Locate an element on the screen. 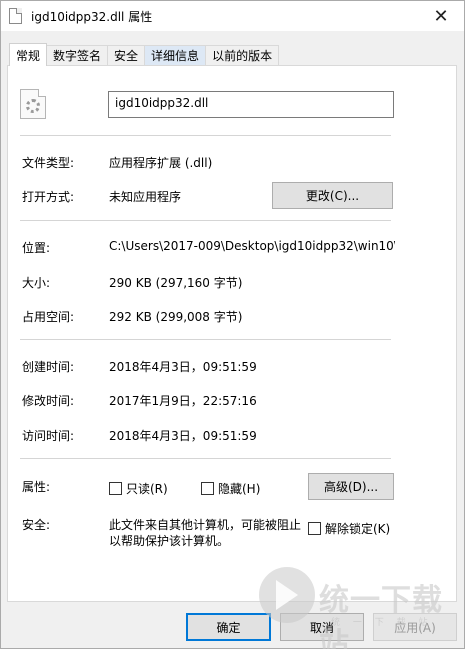 This screenshot has height=649, width=465. unblock-checkbox: 解除锁定(K) is located at coordinates (349, 528).